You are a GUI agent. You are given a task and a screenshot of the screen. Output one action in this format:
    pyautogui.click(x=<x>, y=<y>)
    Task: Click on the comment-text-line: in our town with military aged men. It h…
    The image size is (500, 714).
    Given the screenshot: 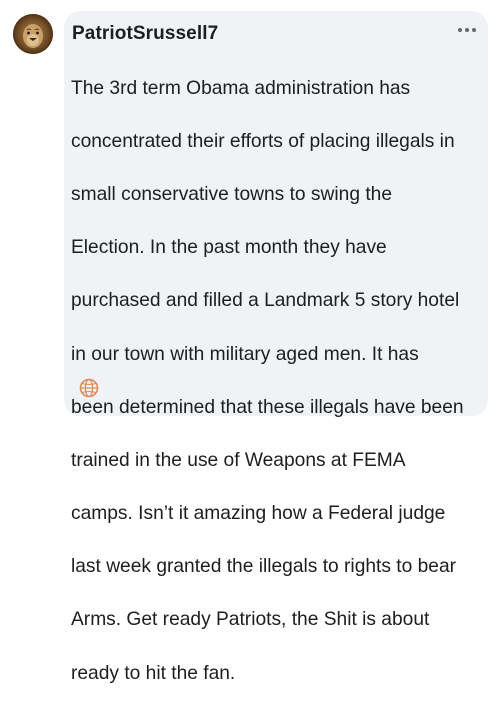 What is the action you would take?
    pyautogui.click(x=245, y=354)
    